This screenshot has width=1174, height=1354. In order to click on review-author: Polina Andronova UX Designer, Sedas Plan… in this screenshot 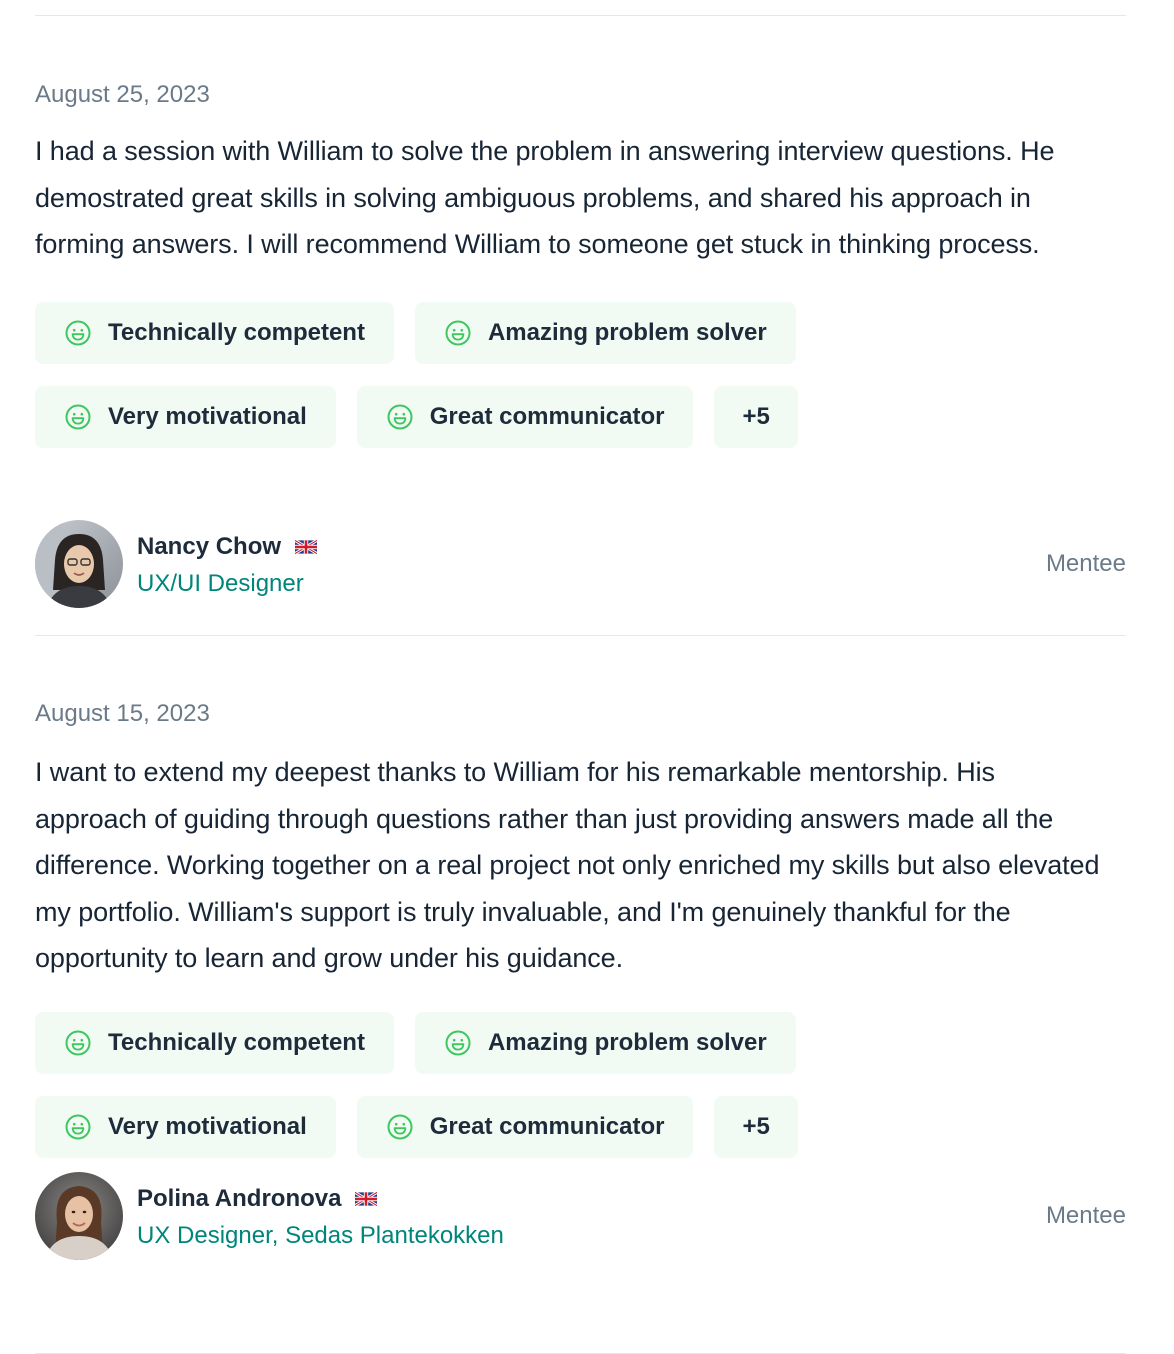, I will do `click(580, 1216)`.